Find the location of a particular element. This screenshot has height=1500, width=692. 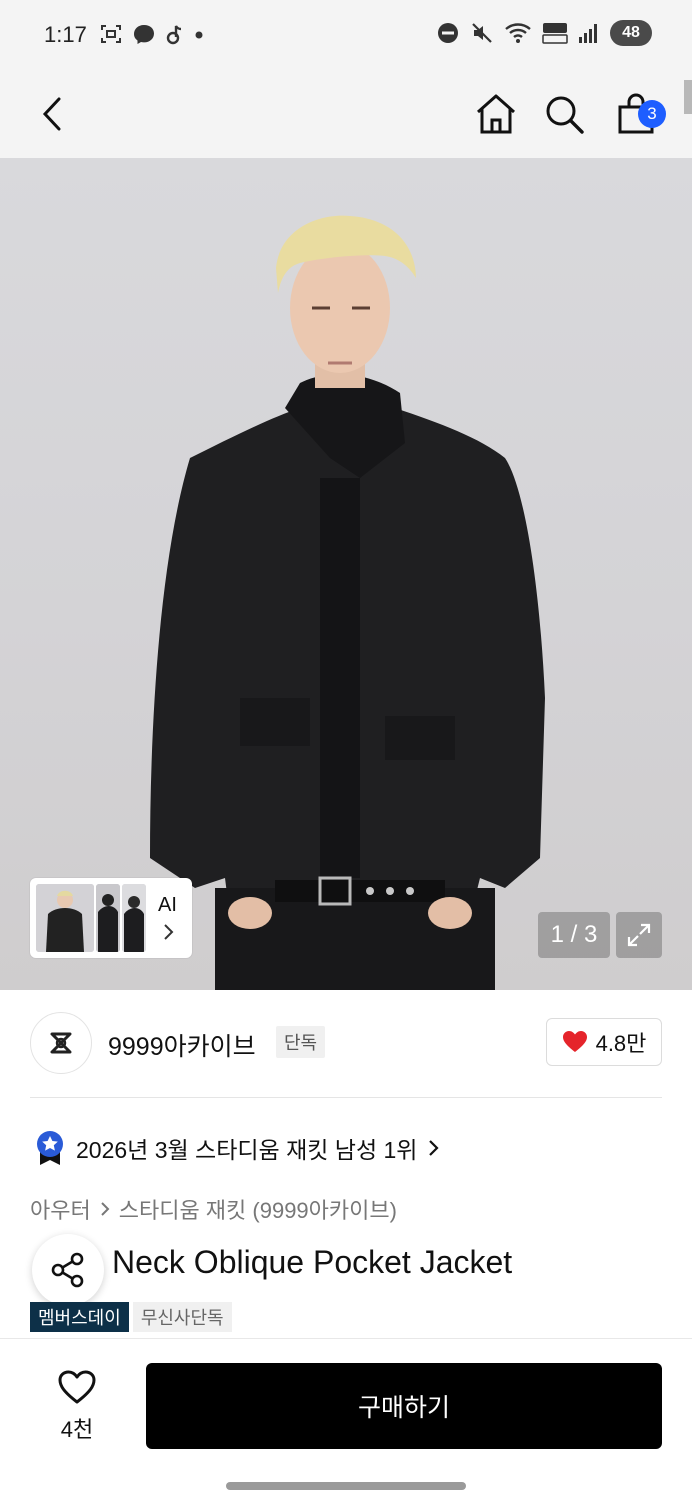

tag-musinsa-exclusive: 무신사단독 is located at coordinates (182, 1317).